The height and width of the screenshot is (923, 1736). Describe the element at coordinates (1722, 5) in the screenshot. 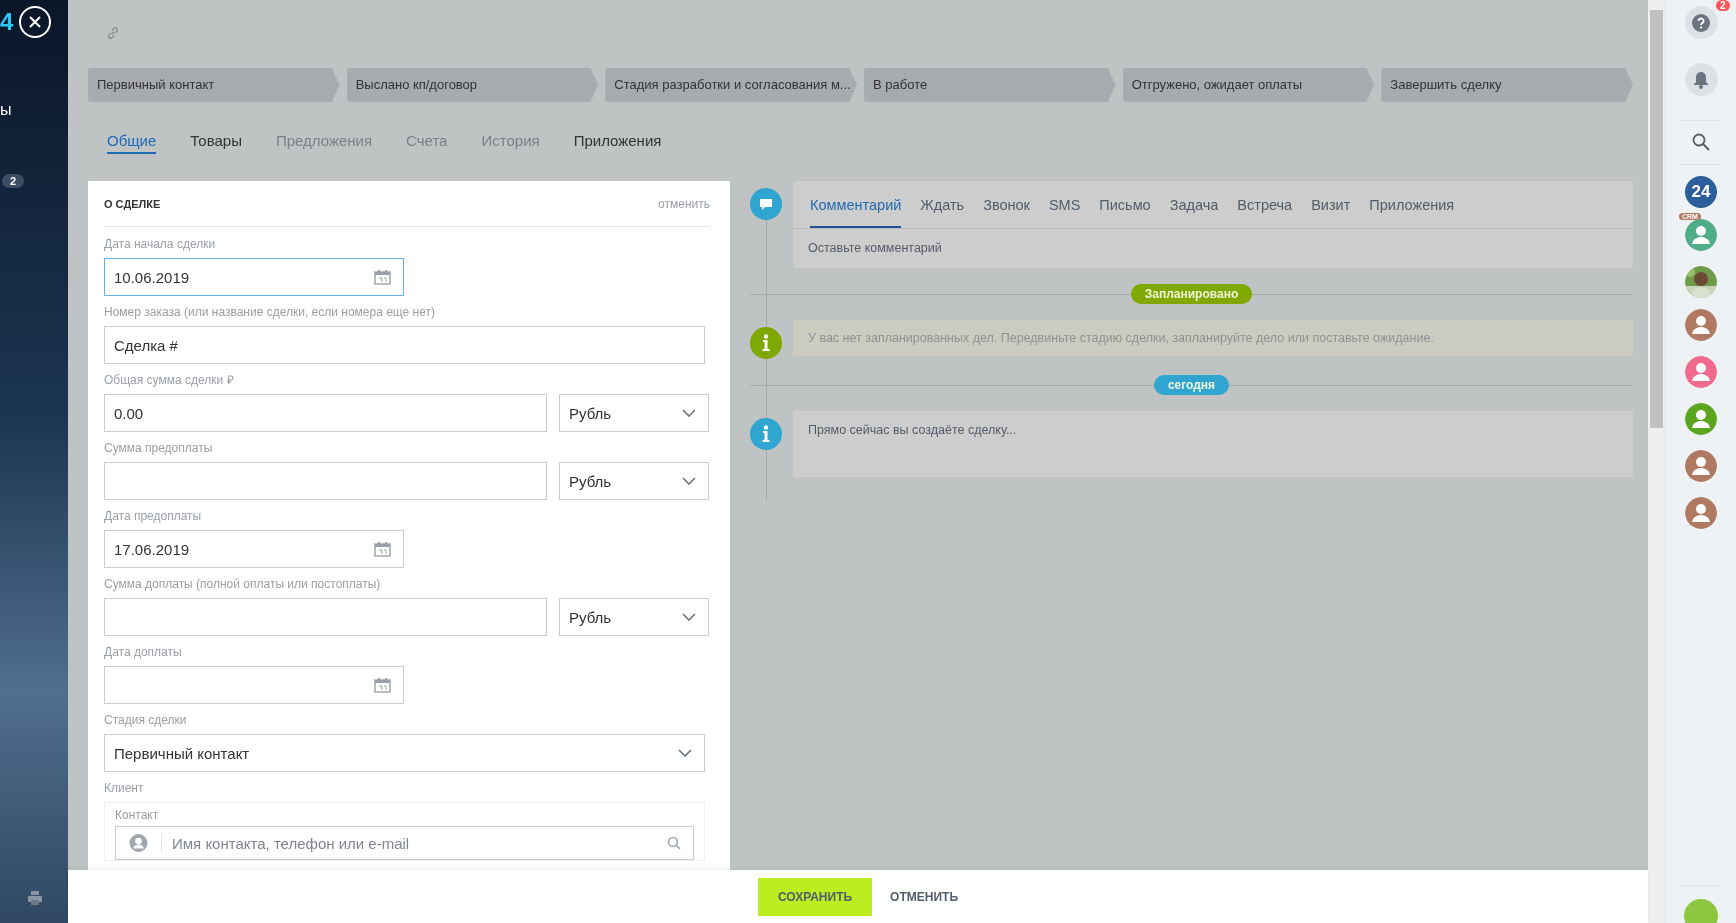

I see `notification-badge: 2` at that location.